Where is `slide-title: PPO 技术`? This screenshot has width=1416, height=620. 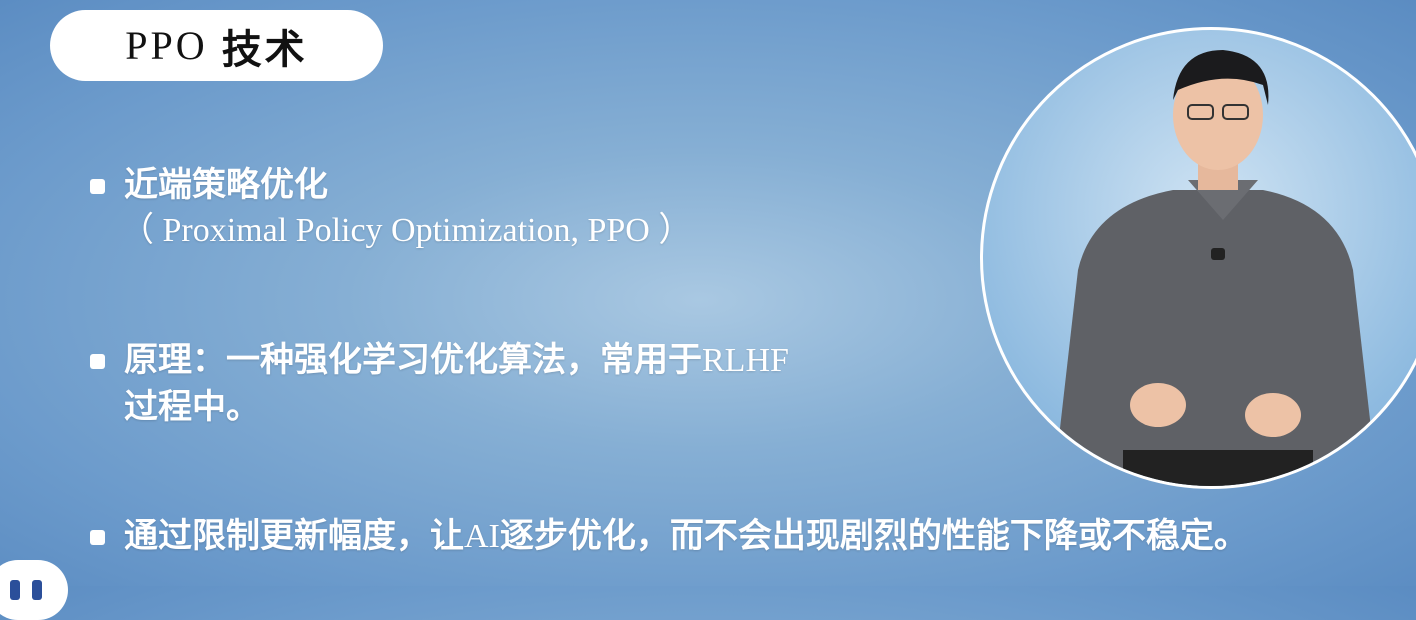
slide-title: PPO 技术 is located at coordinates (216, 45).